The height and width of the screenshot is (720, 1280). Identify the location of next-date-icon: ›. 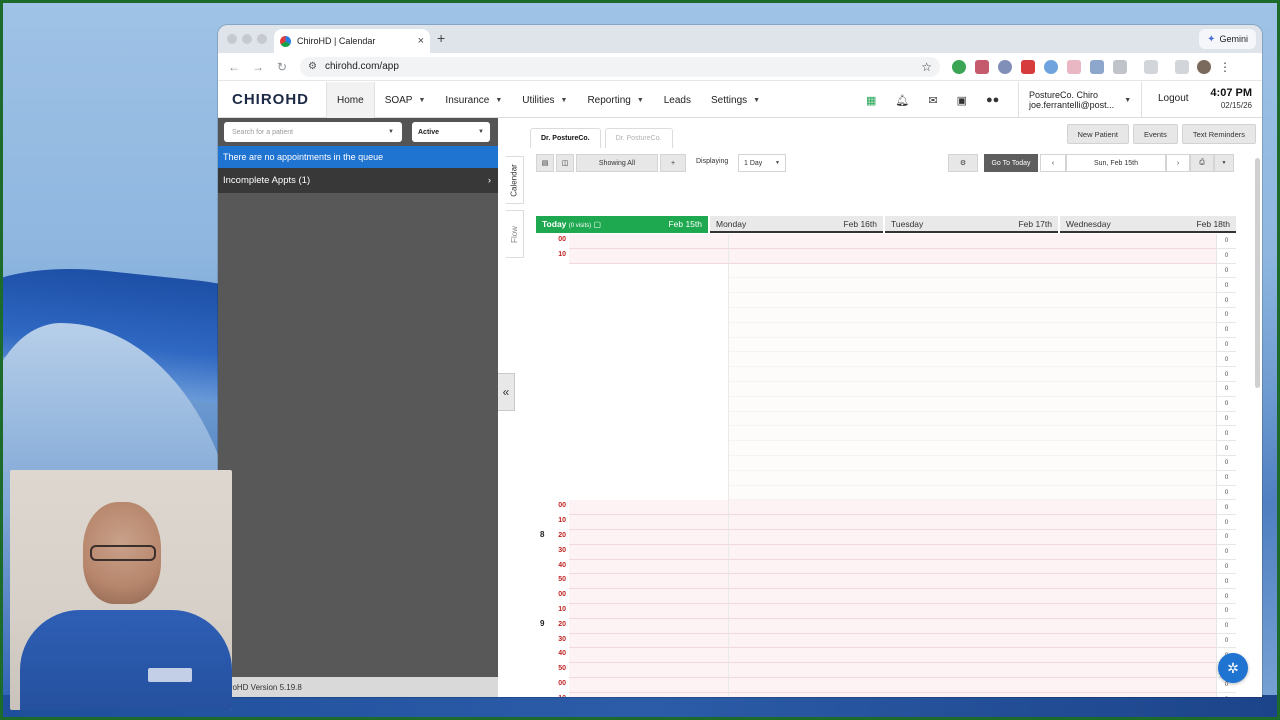
(1178, 163).